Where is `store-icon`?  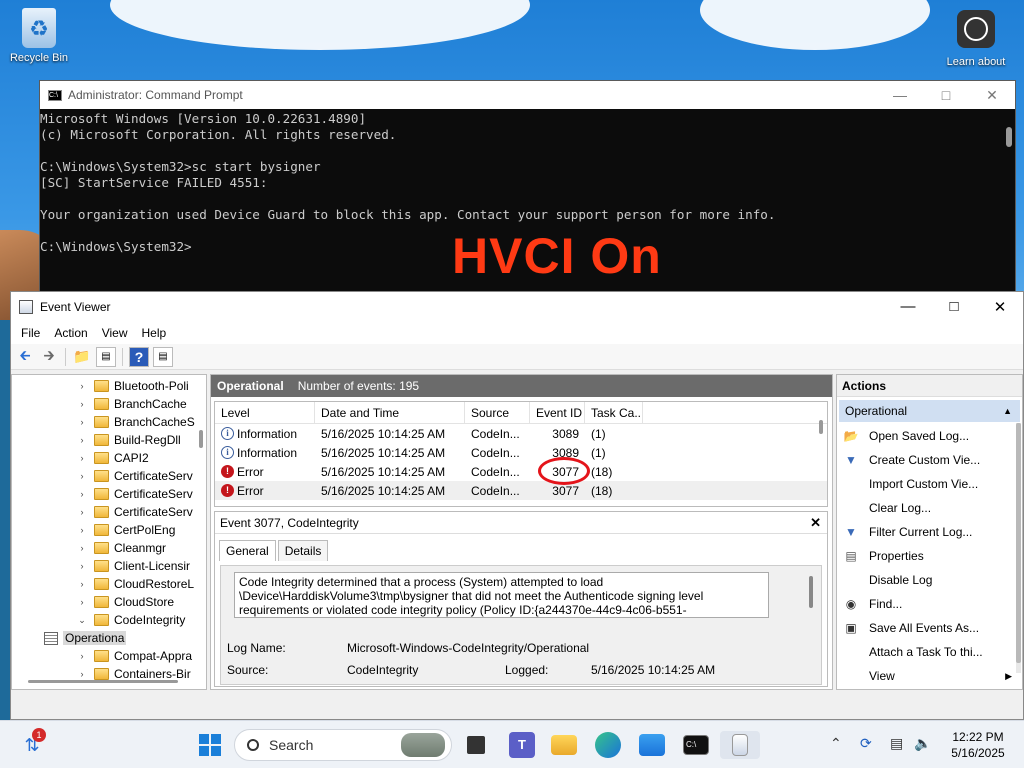 store-icon is located at coordinates (652, 745).